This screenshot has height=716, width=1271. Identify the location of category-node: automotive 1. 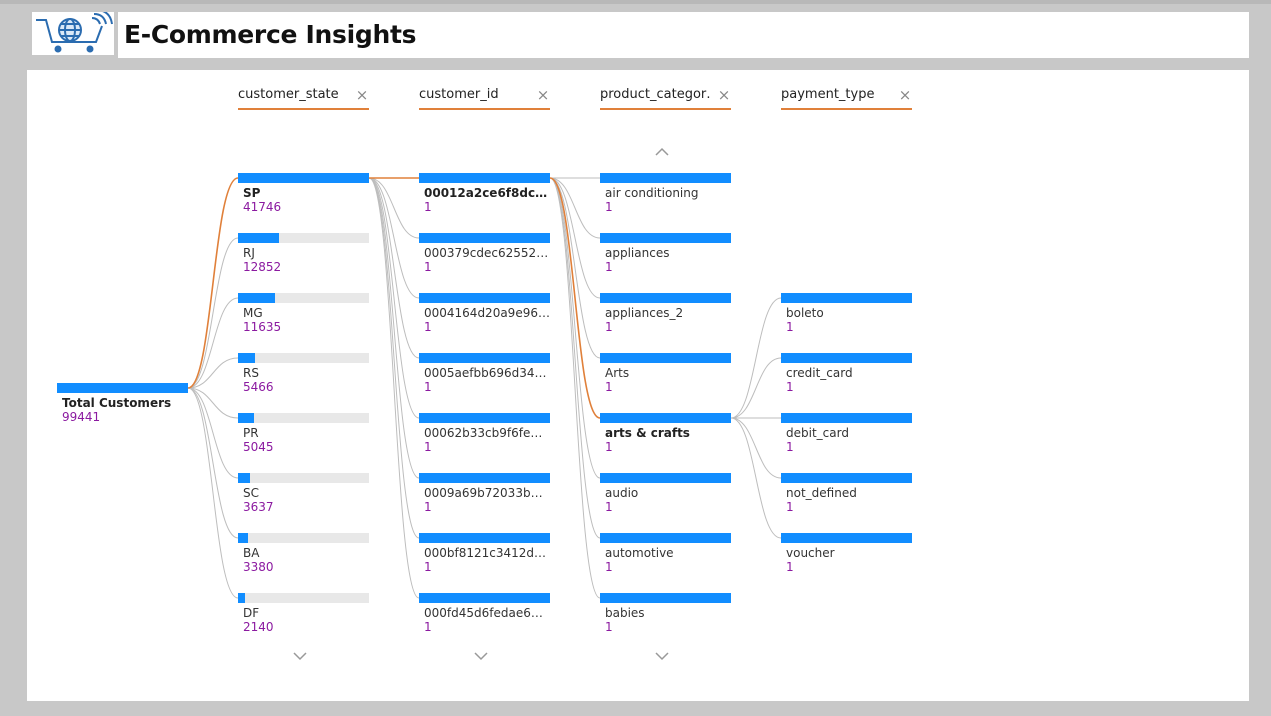
(665, 558).